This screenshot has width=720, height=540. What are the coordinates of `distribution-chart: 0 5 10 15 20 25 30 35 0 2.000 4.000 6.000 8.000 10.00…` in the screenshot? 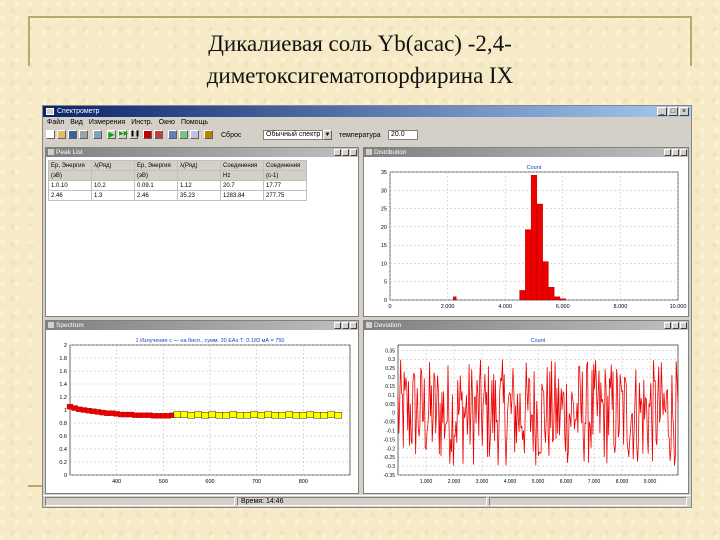 It's located at (534, 237).